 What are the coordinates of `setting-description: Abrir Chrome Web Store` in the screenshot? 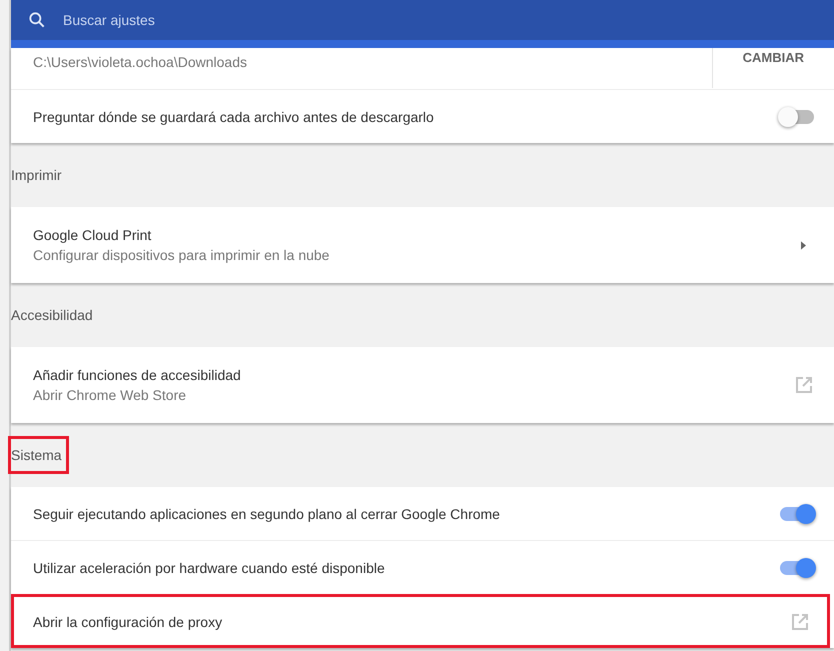 It's located at (110, 395).